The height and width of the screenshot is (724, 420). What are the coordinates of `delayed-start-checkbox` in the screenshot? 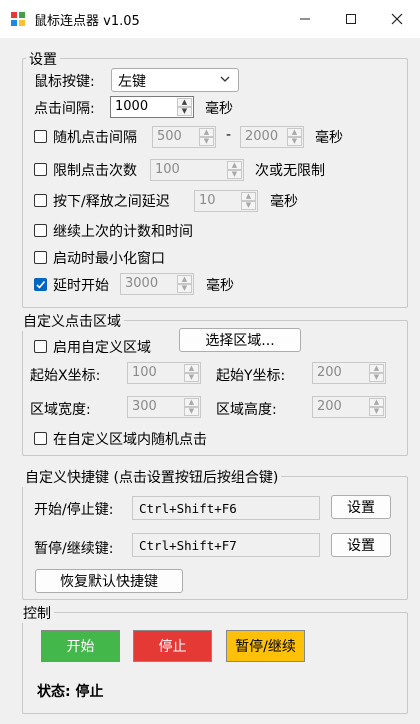 It's located at (40, 284).